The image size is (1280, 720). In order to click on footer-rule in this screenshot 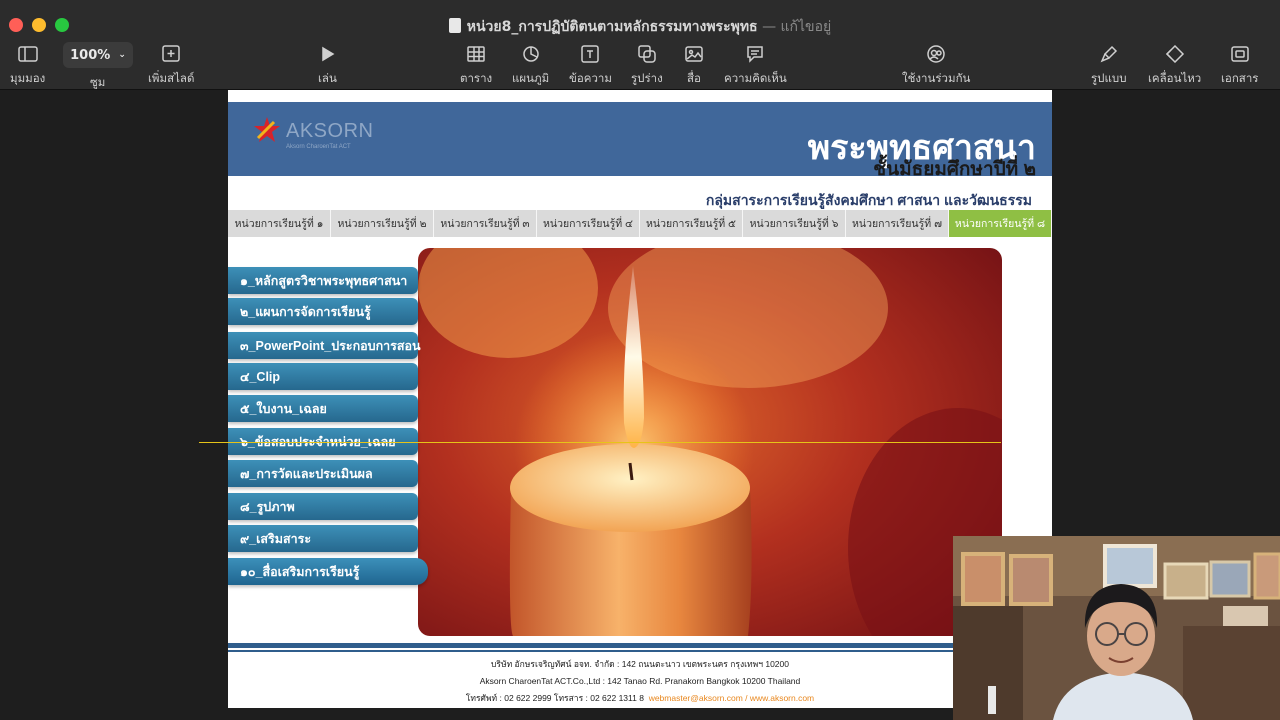, I will do `click(640, 645)`.